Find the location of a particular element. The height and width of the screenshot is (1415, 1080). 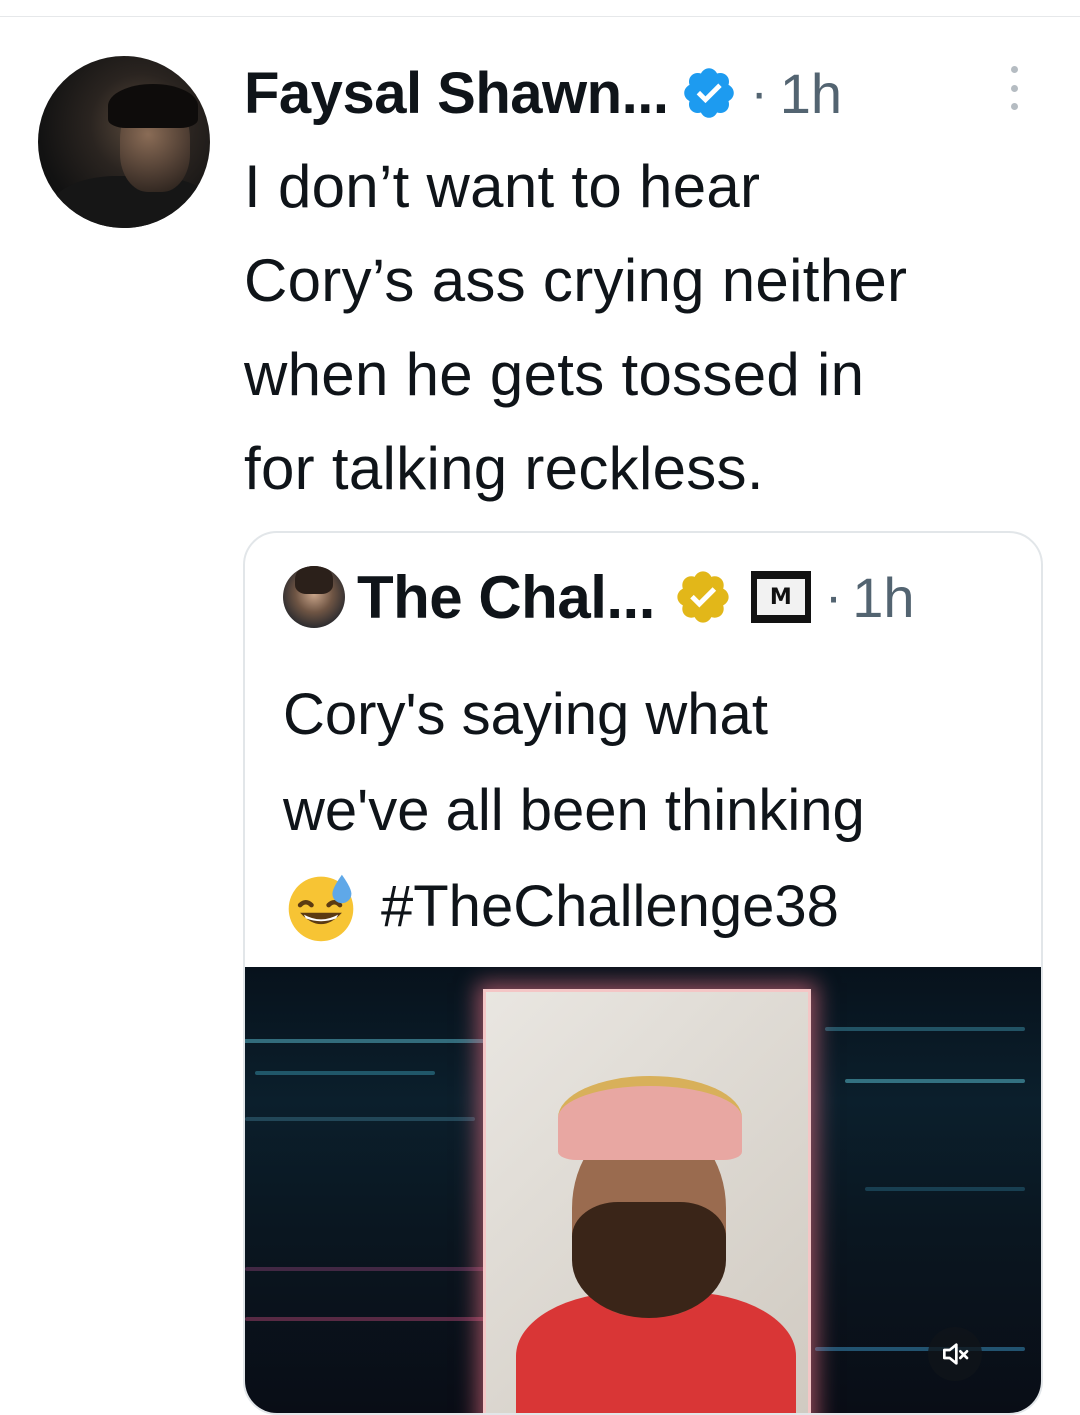

tweet-text-line: when he gets tossed in is located at coordinates (554, 374).